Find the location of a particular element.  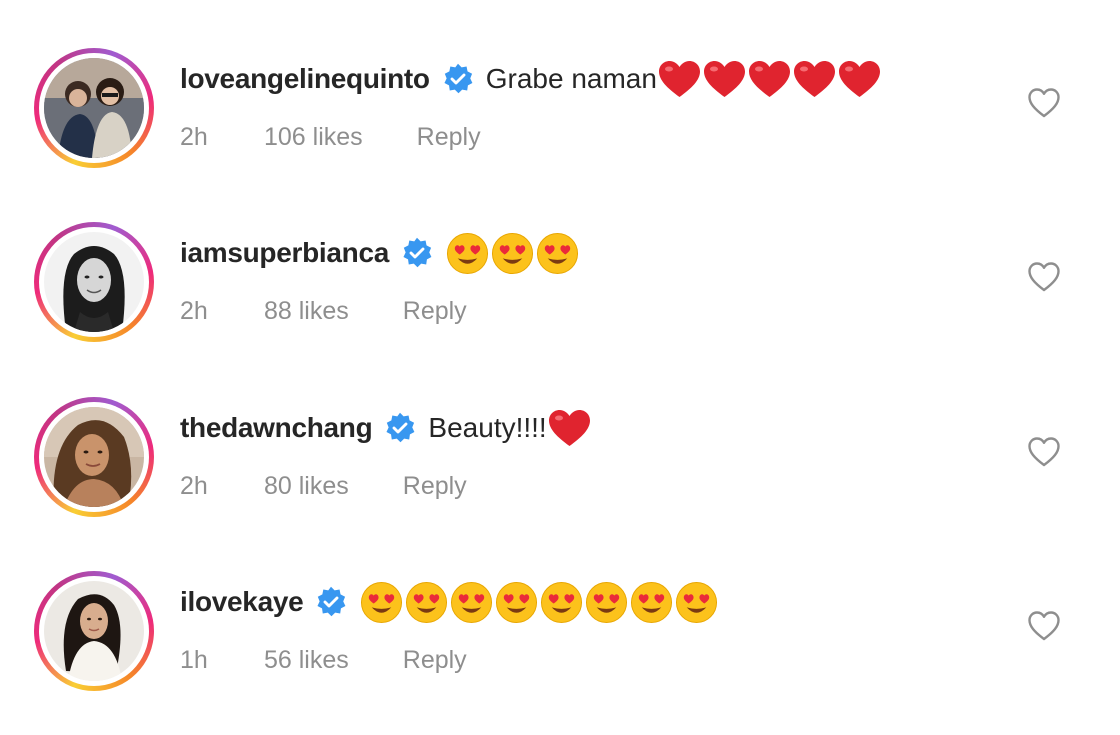

comment-line: ilovekaye is located at coordinates (449, 602).